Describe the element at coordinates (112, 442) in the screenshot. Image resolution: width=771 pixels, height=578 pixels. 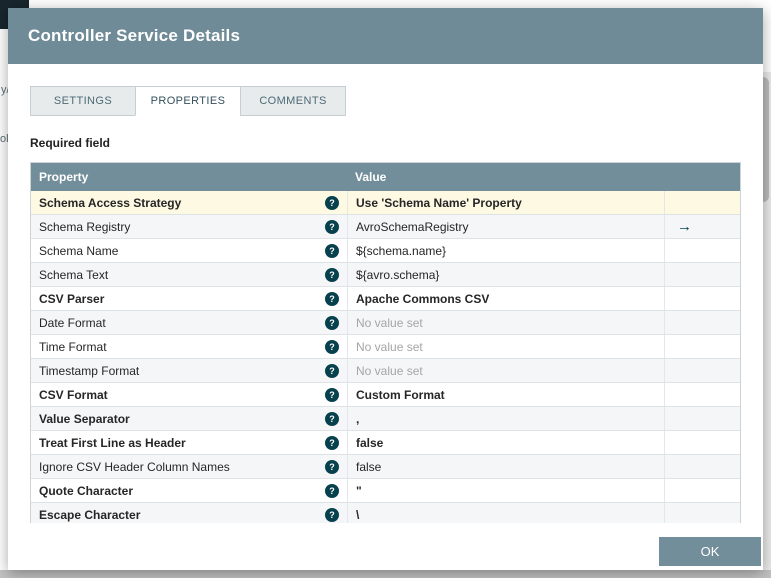
I see `property-name: Treat First Line as Header` at that location.